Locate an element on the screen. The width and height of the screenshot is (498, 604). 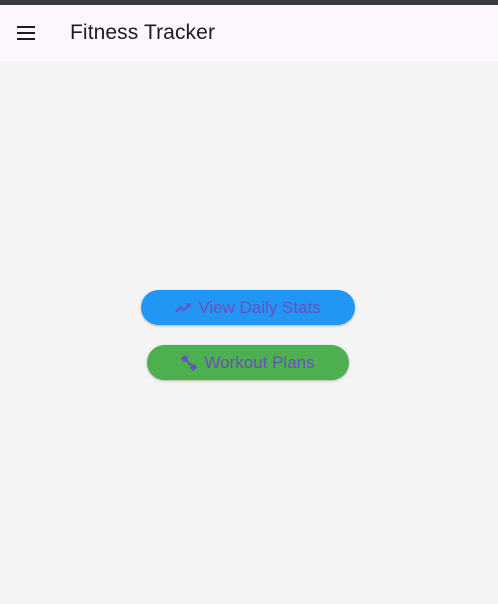
view-daily-stats-button: View Daily Stats is located at coordinates (248, 307).